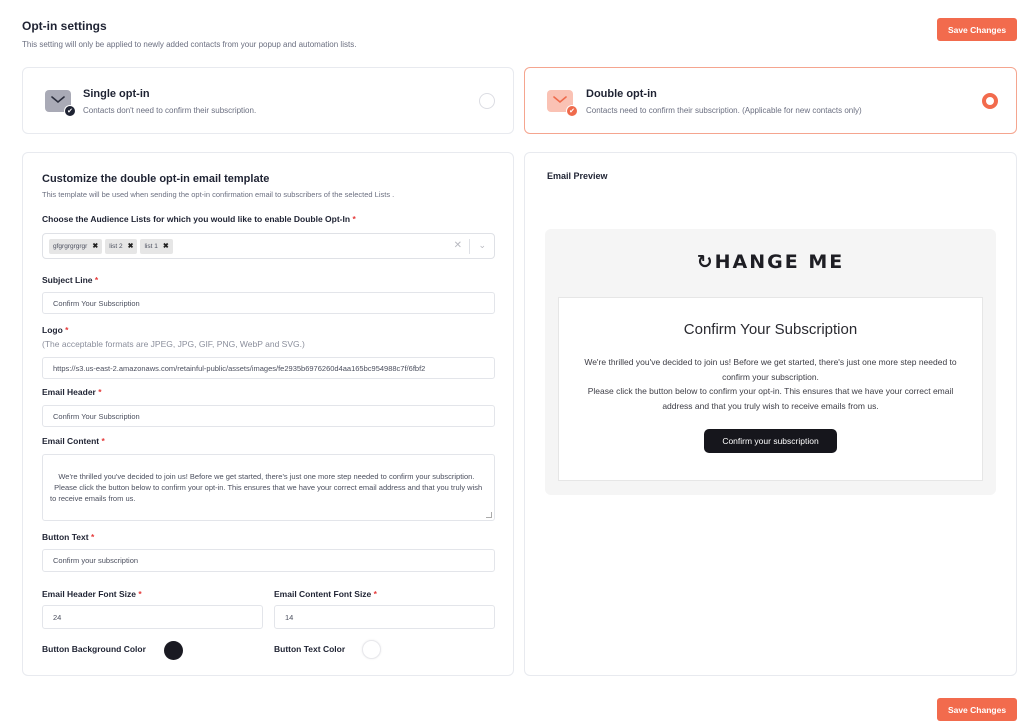 The width and height of the screenshot is (1024, 728). What do you see at coordinates (152, 617) in the screenshot?
I see `header-font-size-input: 24` at bounding box center [152, 617].